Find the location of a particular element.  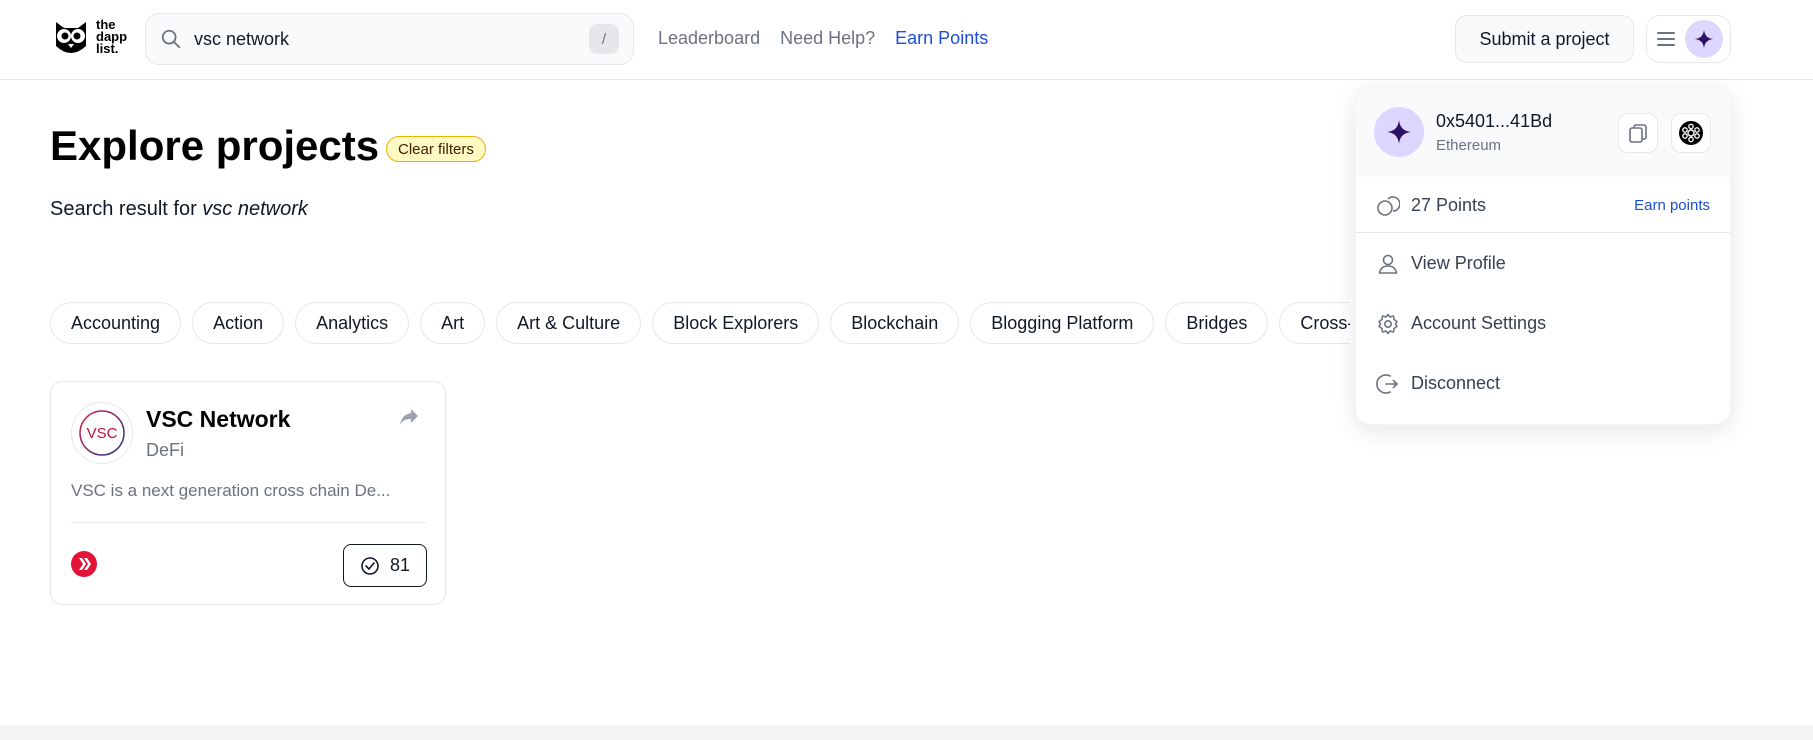

project-category: DeFi is located at coordinates (165, 450).